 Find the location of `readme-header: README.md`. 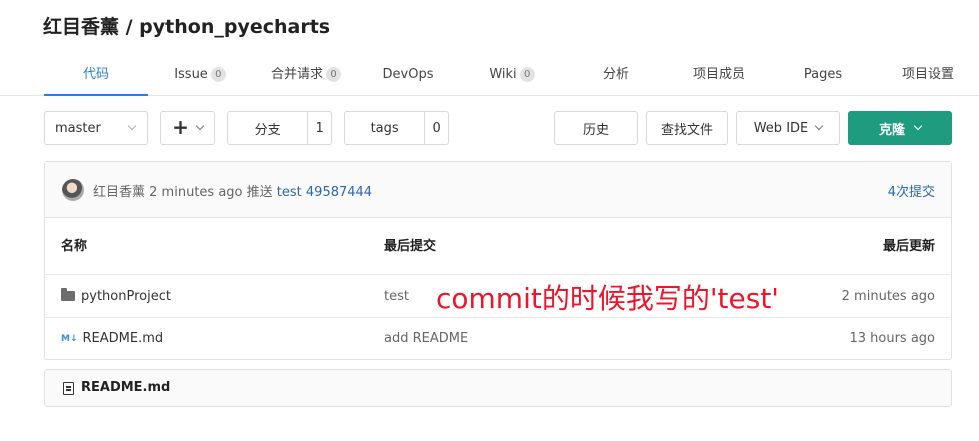

readme-header: README.md is located at coordinates (498, 388).